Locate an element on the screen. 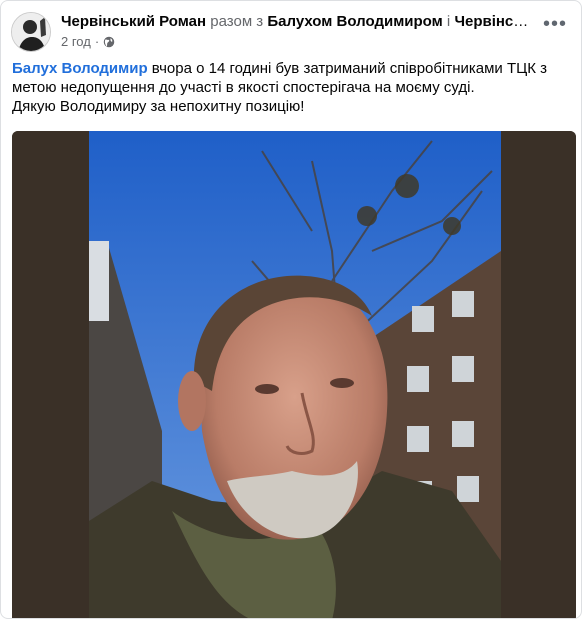 Image resolution: width=582 pixels, height=619 pixels. avatar-image is located at coordinates (31, 32).